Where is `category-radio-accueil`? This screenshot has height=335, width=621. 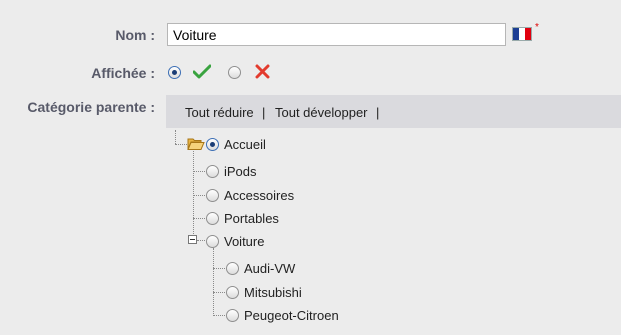 category-radio-accueil is located at coordinates (212, 144).